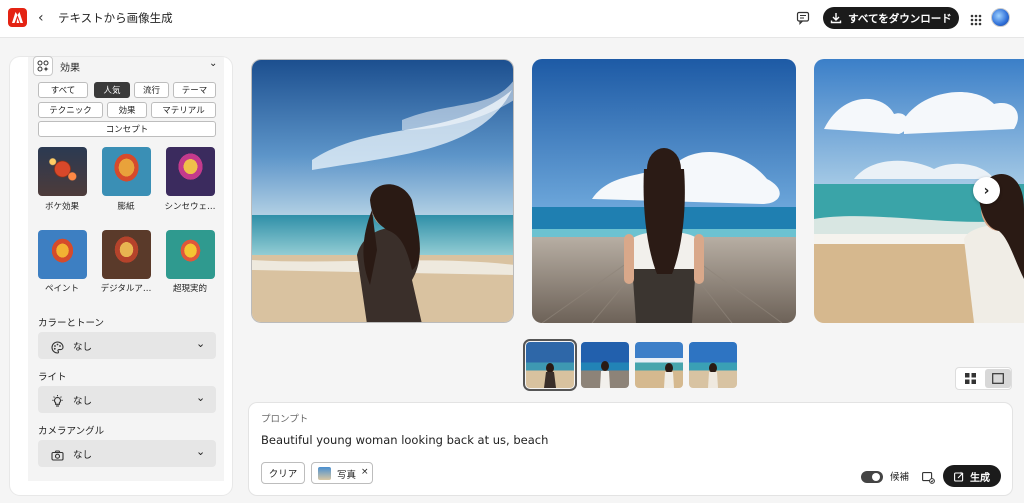 Image resolution: width=1024 pixels, height=503 pixels. Describe the element at coordinates (283, 473) in the screenshot. I see `clear-button: クリア` at that location.